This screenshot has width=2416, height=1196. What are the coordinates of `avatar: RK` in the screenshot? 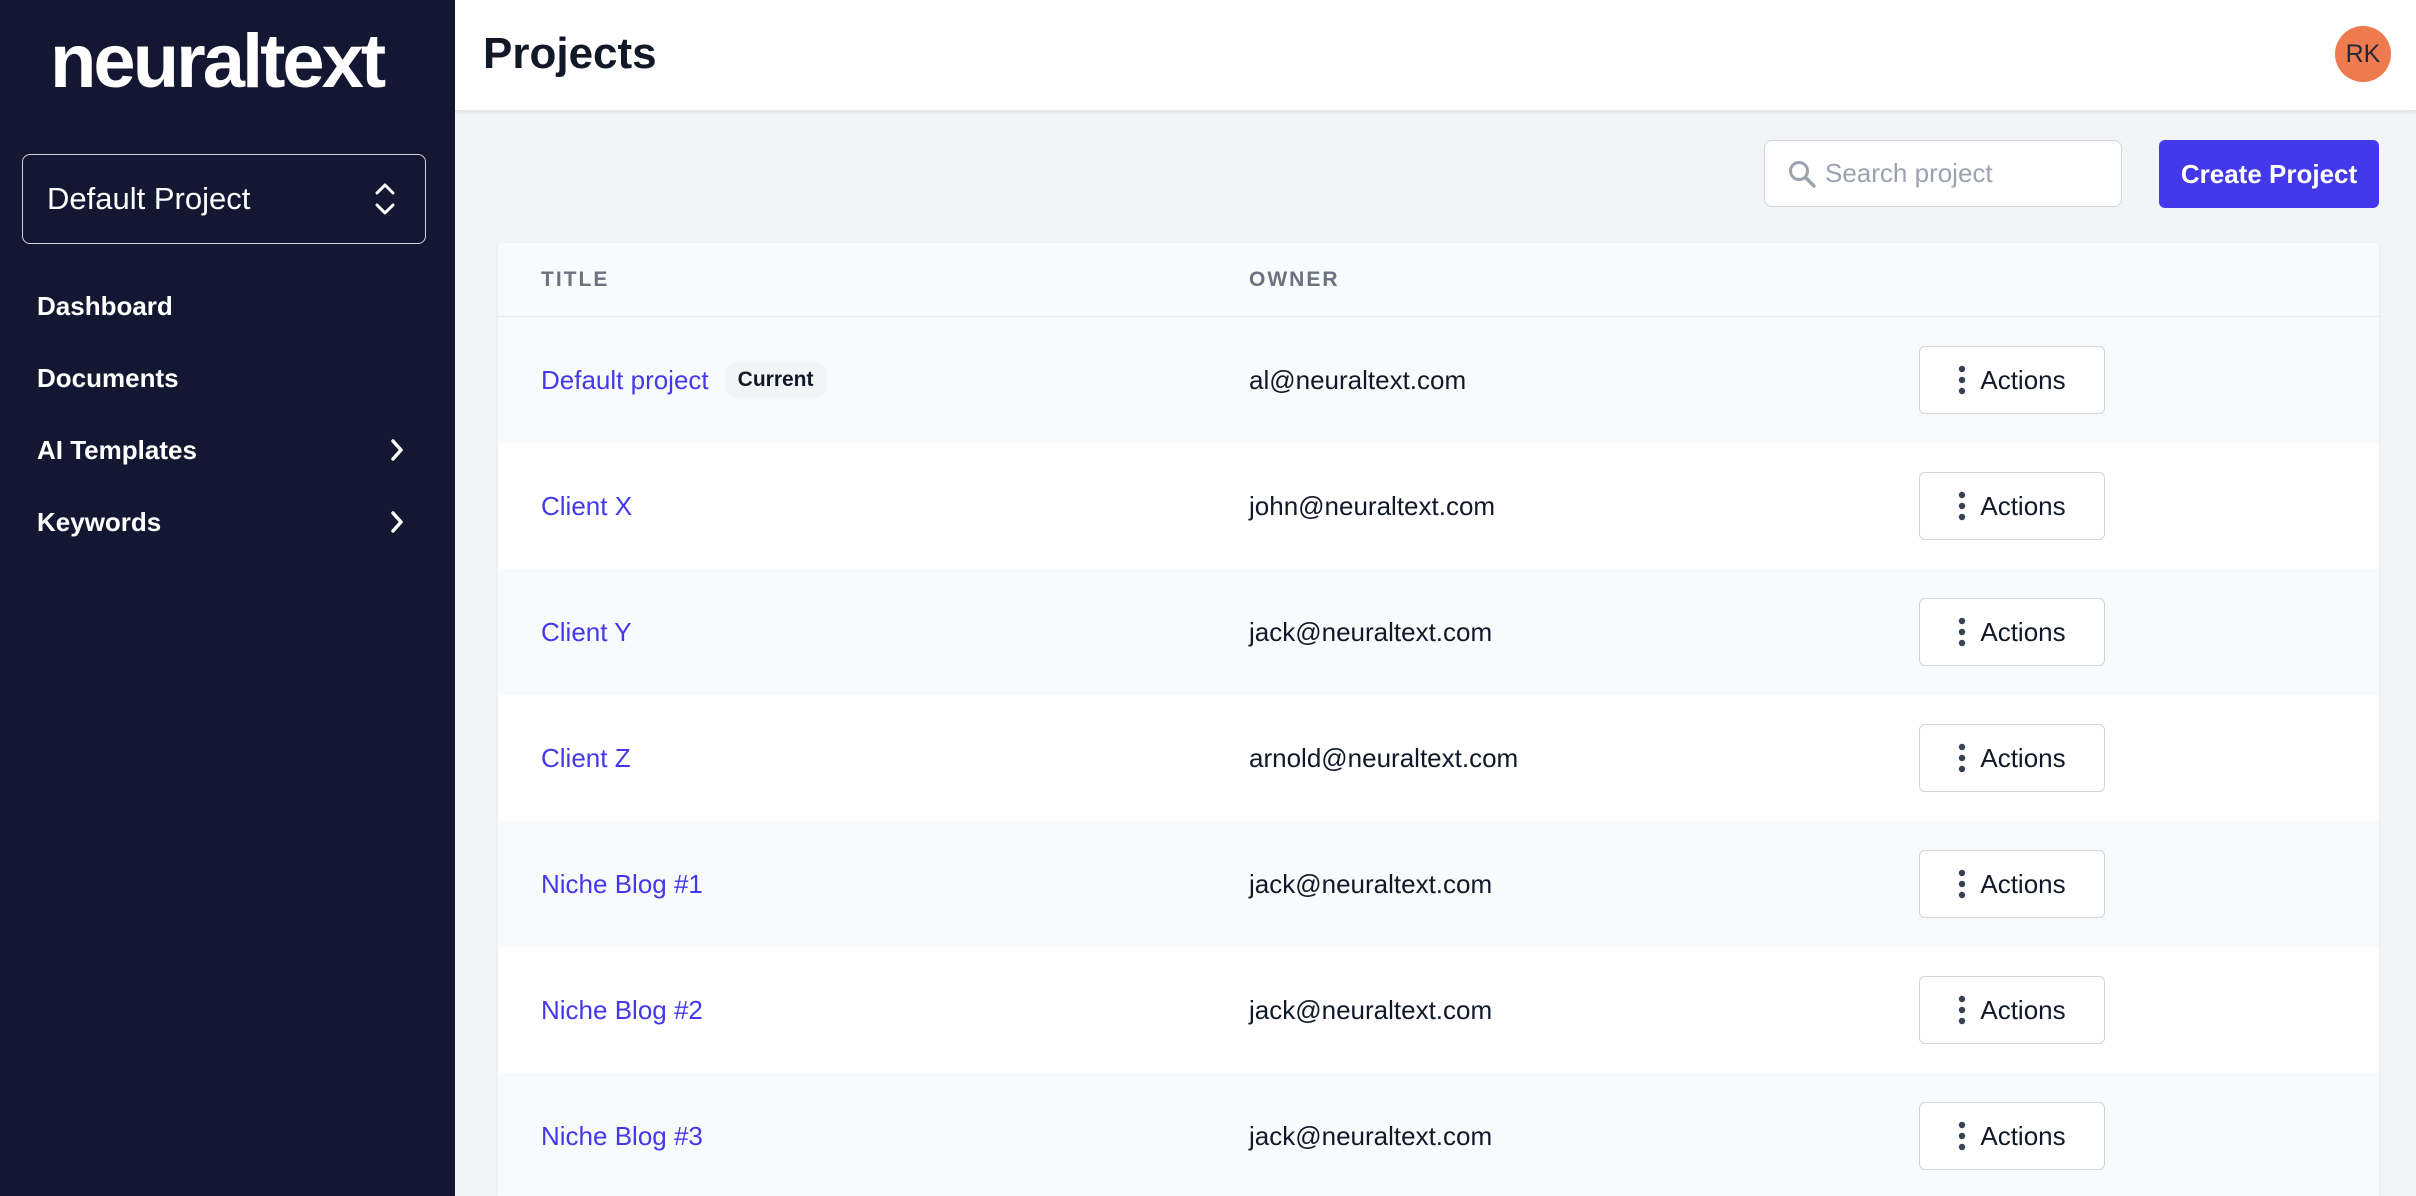 It's located at (2363, 54).